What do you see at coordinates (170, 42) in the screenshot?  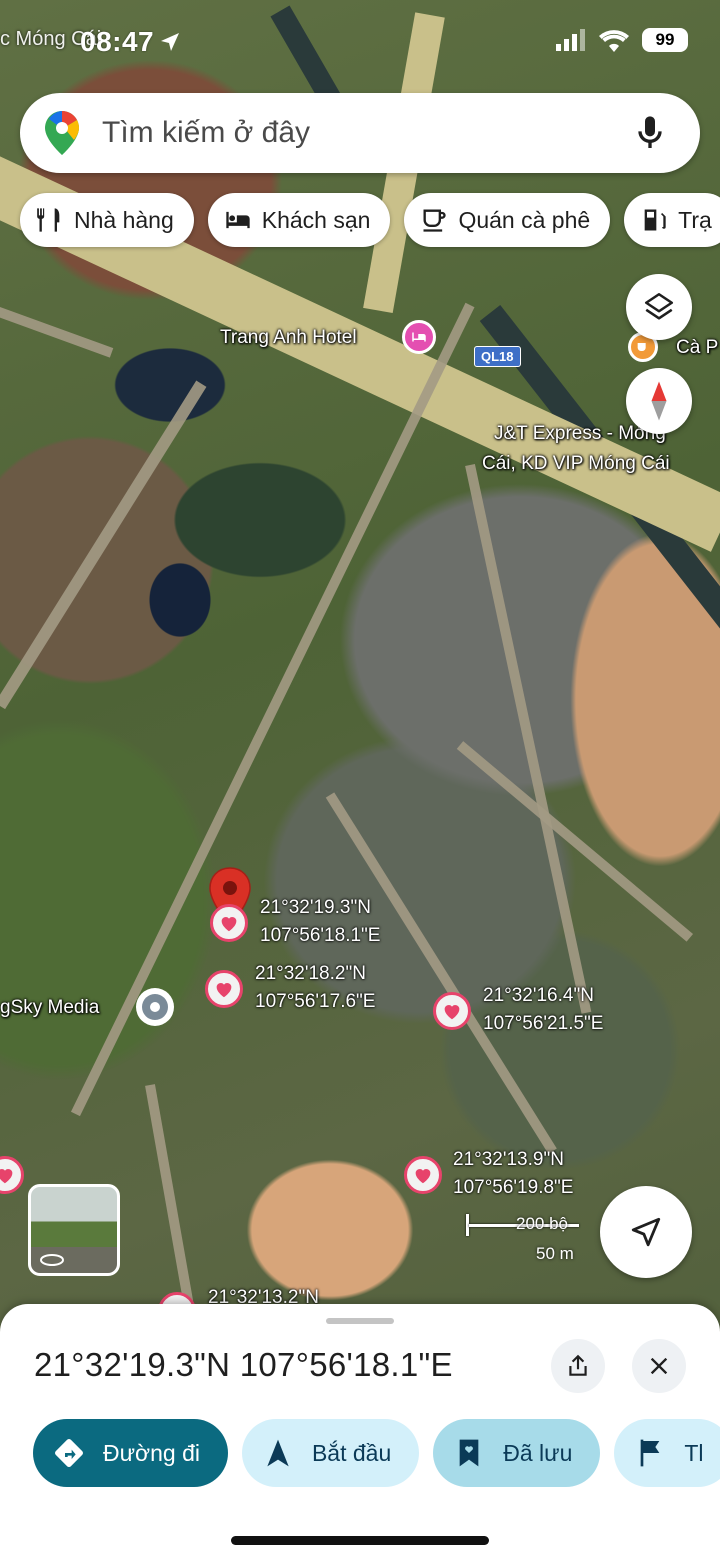 I see `location-arrow-icon` at bounding box center [170, 42].